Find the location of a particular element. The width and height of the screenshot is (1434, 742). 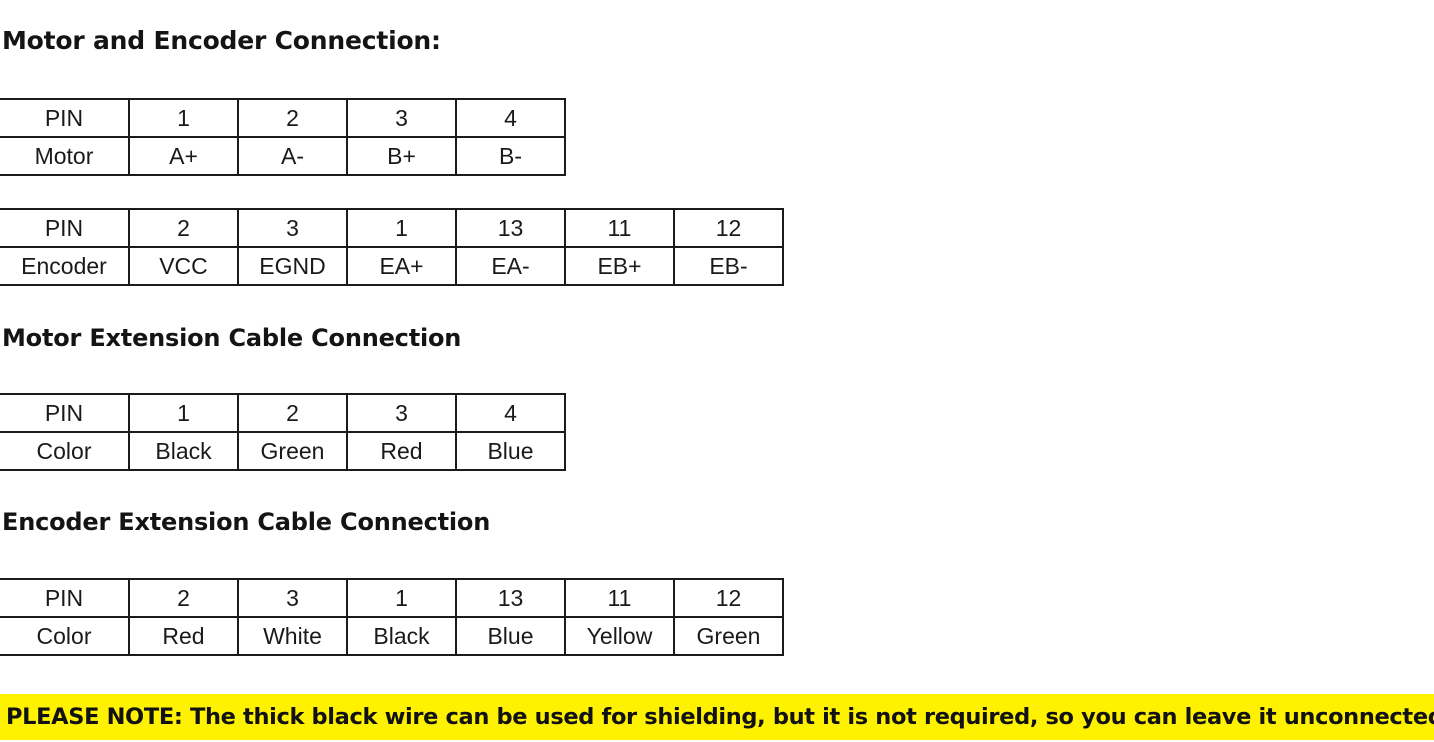

cell-signal-value: EB+ is located at coordinates (619, 266).